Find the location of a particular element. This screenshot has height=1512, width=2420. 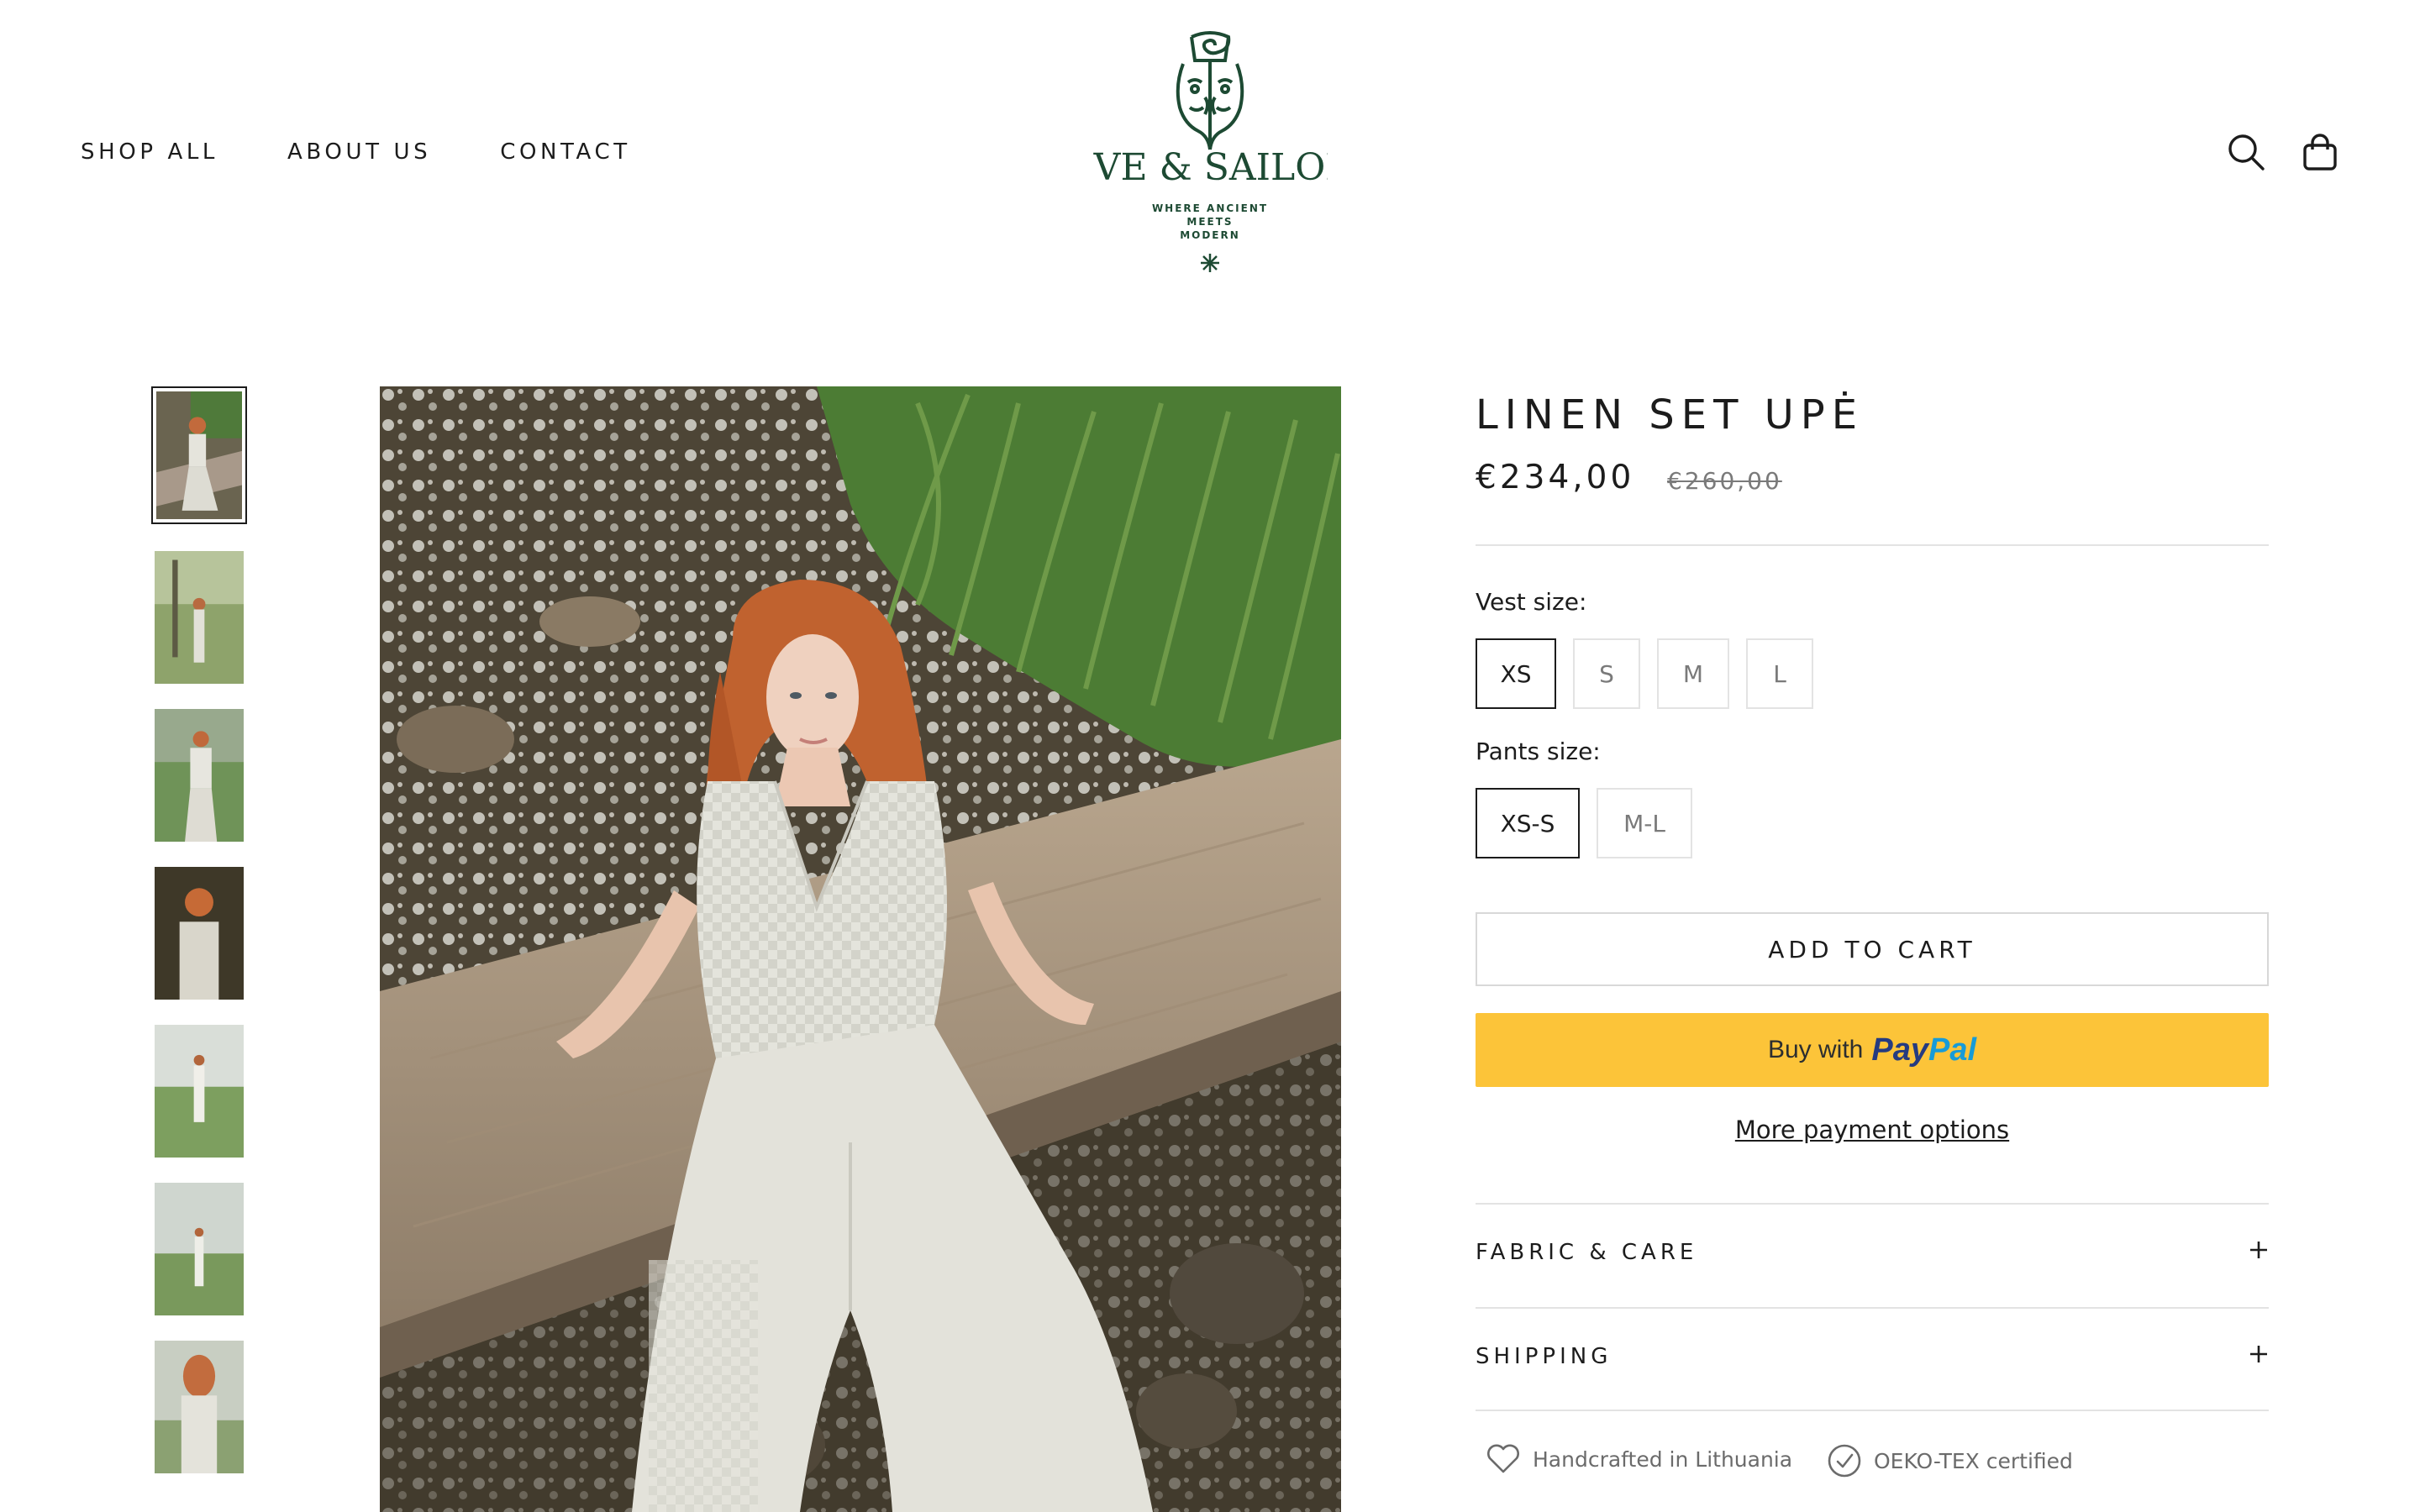

pants-size-xs-s: XS-S is located at coordinates (1528, 823).